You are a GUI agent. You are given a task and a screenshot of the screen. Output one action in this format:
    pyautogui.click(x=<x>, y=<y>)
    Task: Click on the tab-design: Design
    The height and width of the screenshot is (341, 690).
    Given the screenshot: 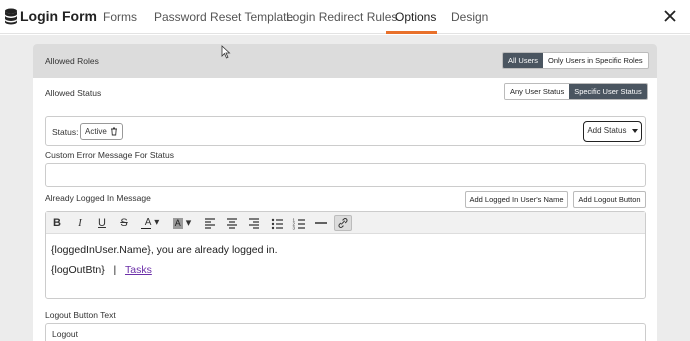 What is the action you would take?
    pyautogui.click(x=469, y=17)
    